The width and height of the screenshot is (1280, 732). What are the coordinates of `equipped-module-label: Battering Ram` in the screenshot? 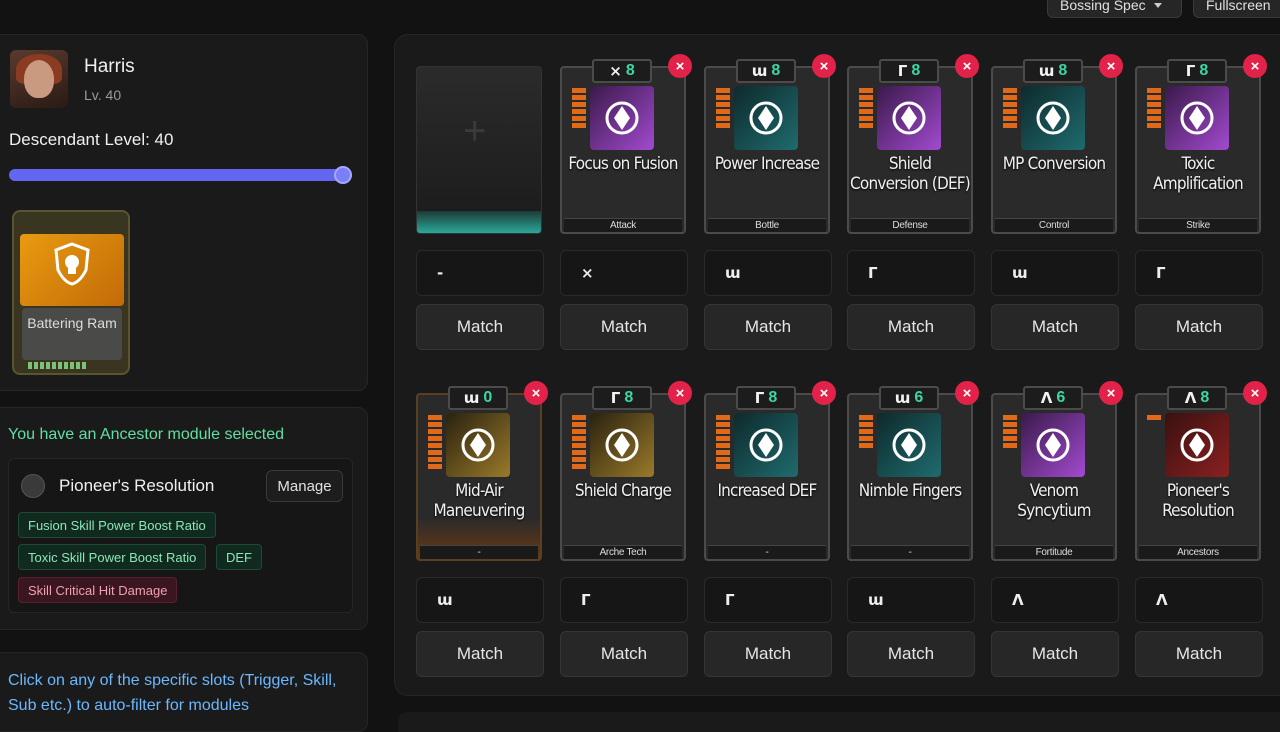 It's located at (72, 334).